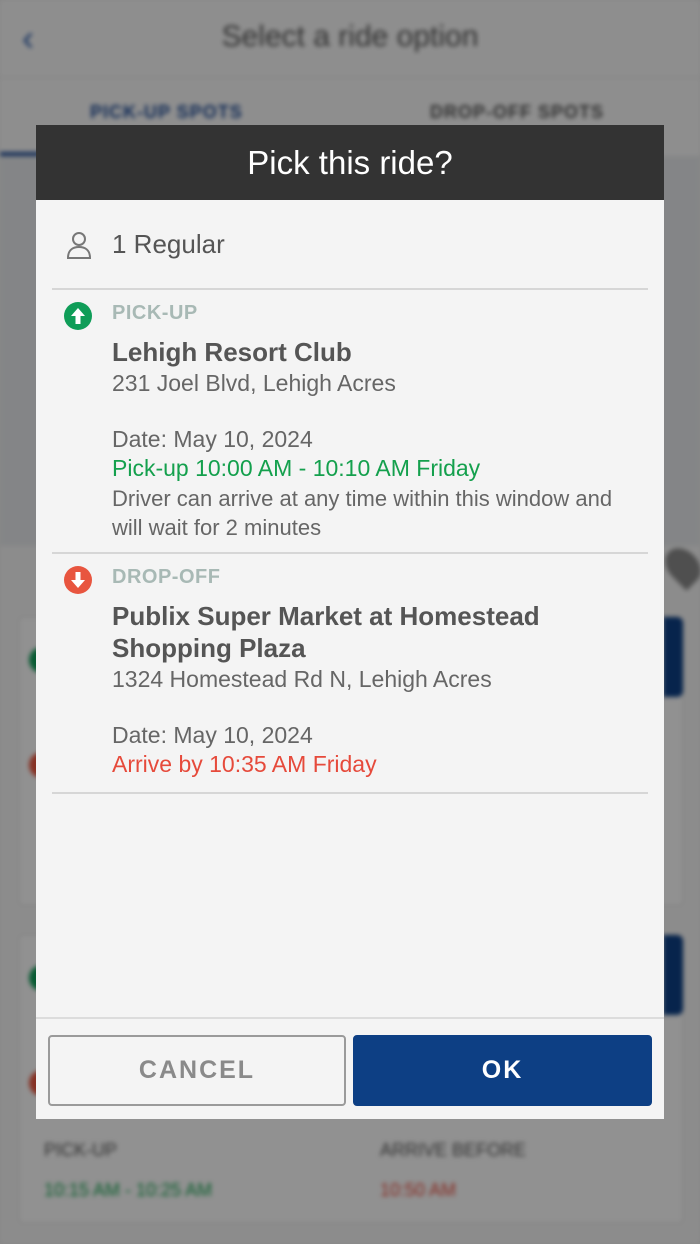 This screenshot has width=700, height=1244. I want to click on pickup-place-name: Lehigh Resort Club, so click(232, 352).